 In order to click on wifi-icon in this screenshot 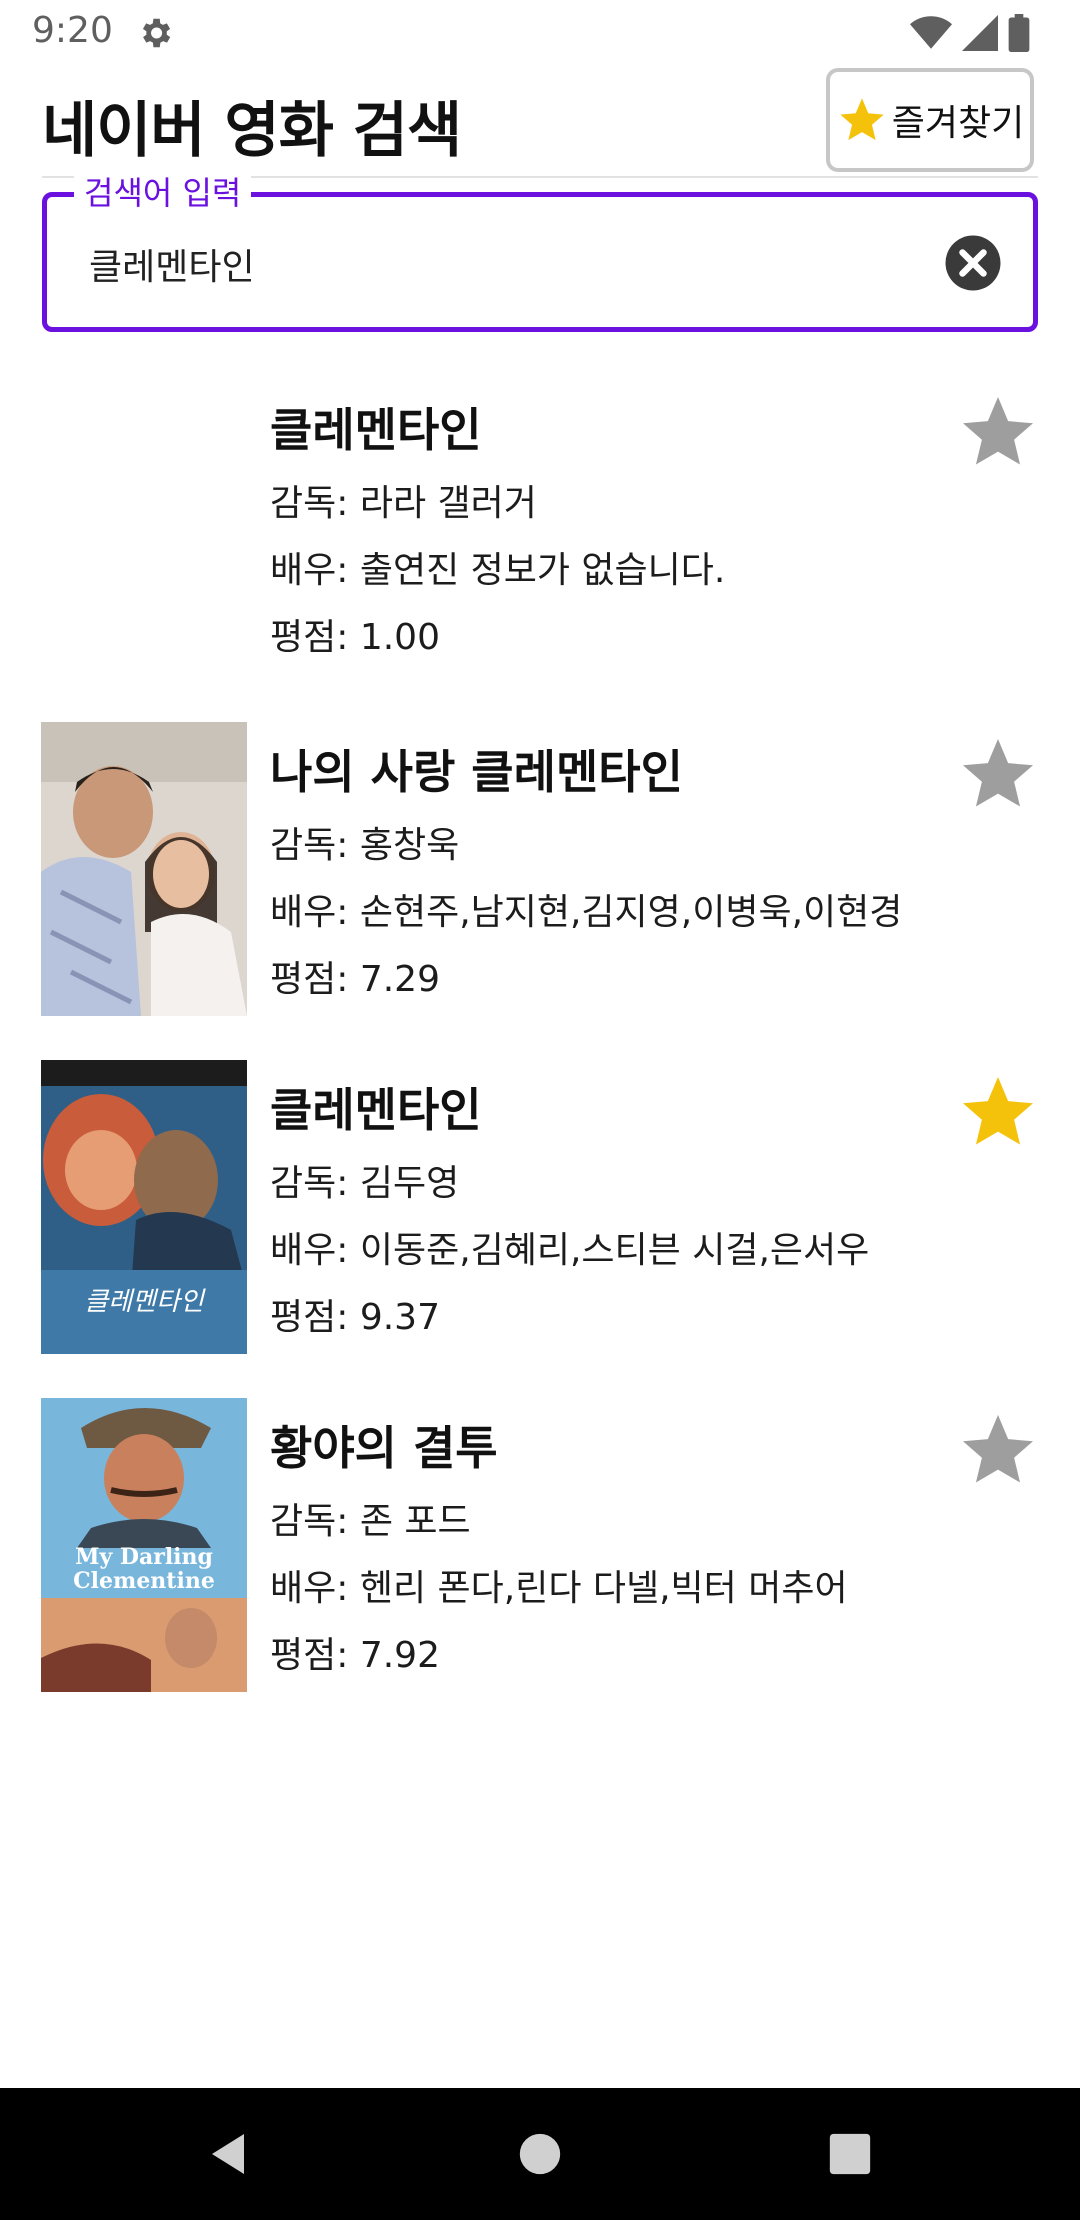, I will do `click(931, 32)`.